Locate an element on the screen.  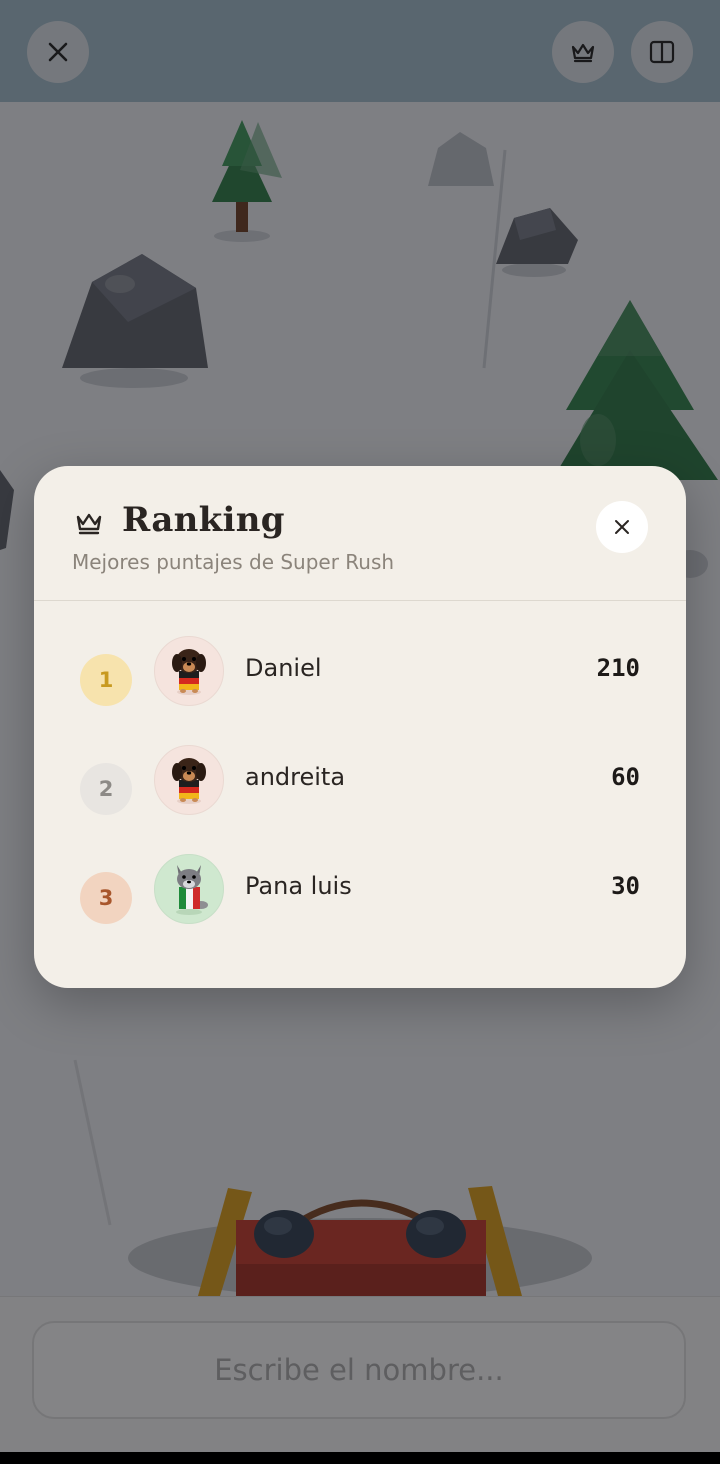
ranking-row: 1 Daniel 210 is located at coordinates (360, 681).